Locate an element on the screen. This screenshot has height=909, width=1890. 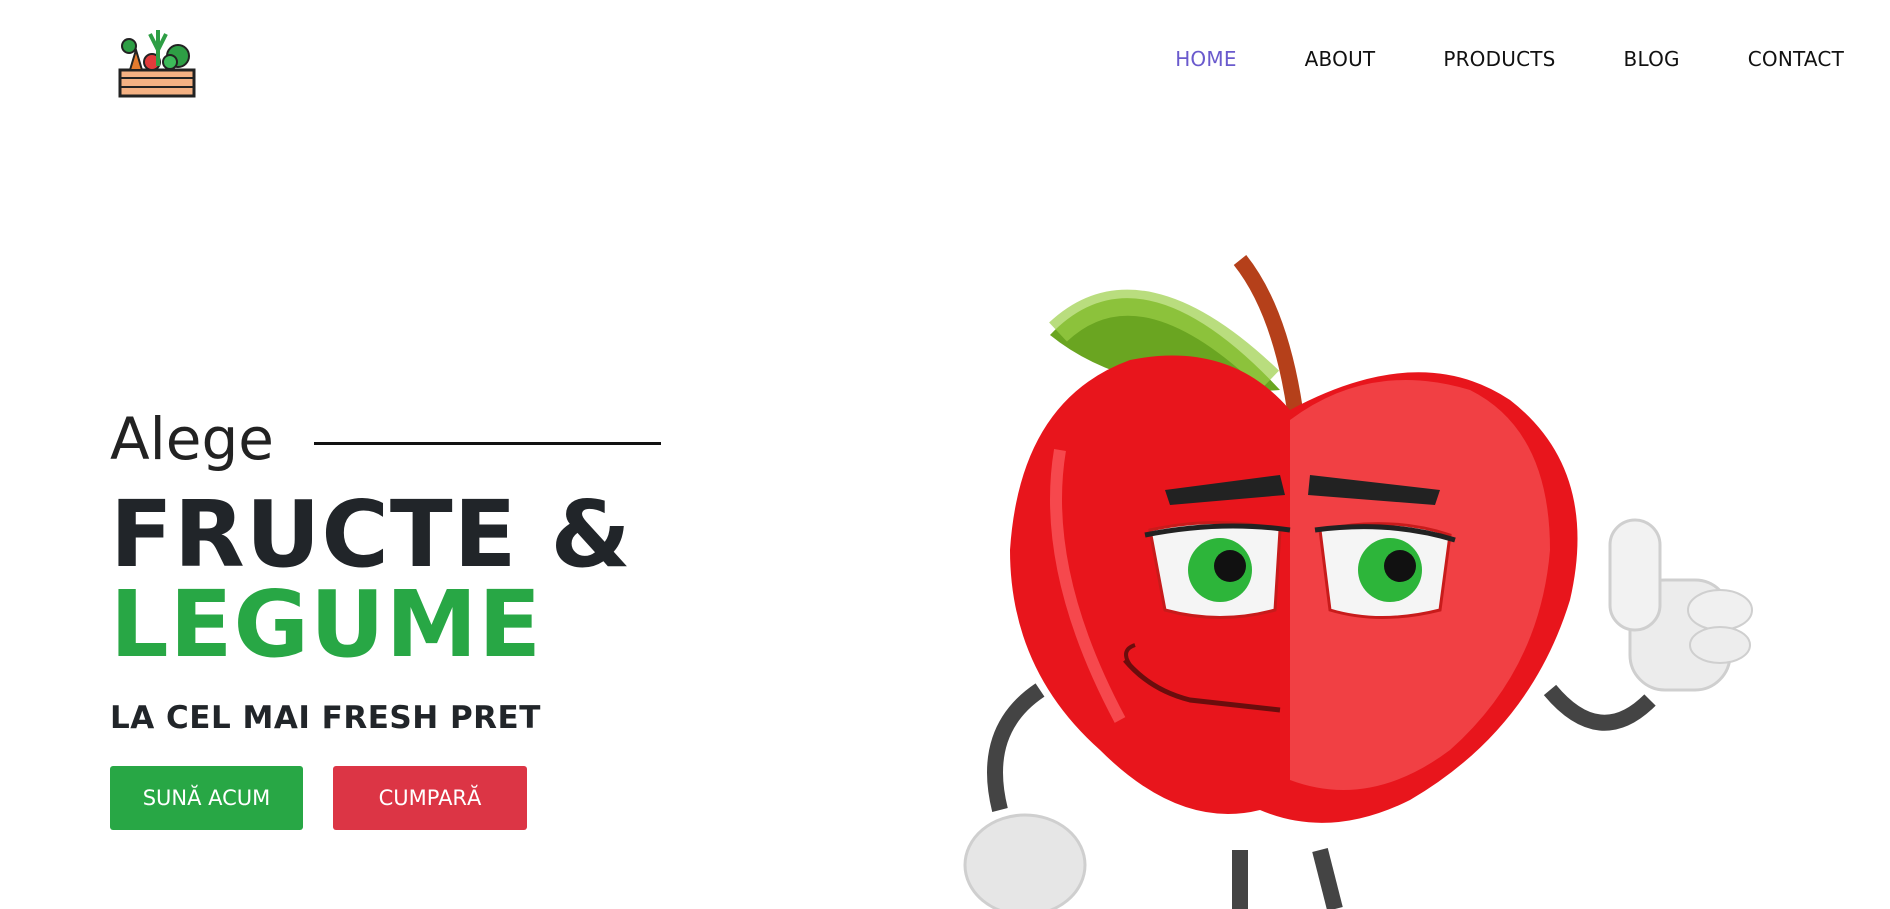
hero-title-line2: LEGUME is located at coordinates (326, 624).